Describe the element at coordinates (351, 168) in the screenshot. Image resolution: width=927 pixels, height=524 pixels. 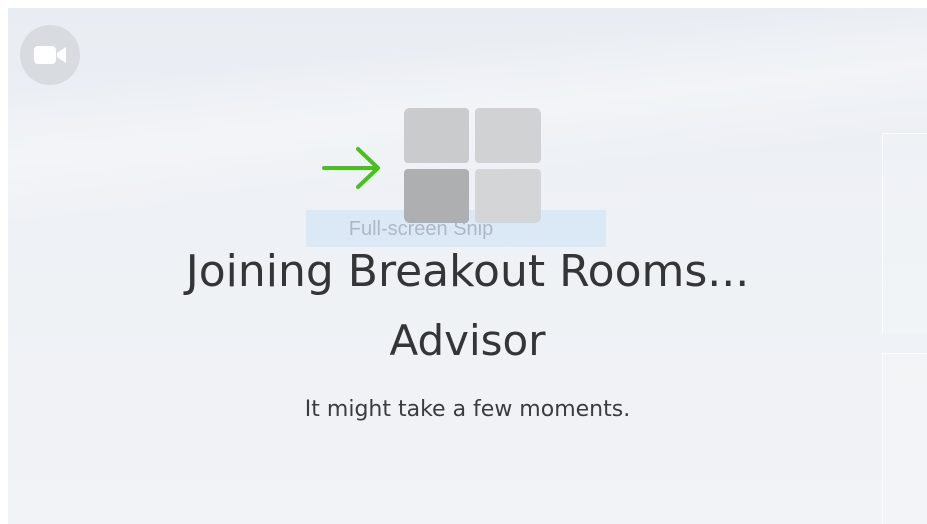
I see `arrow-right-icon` at that location.